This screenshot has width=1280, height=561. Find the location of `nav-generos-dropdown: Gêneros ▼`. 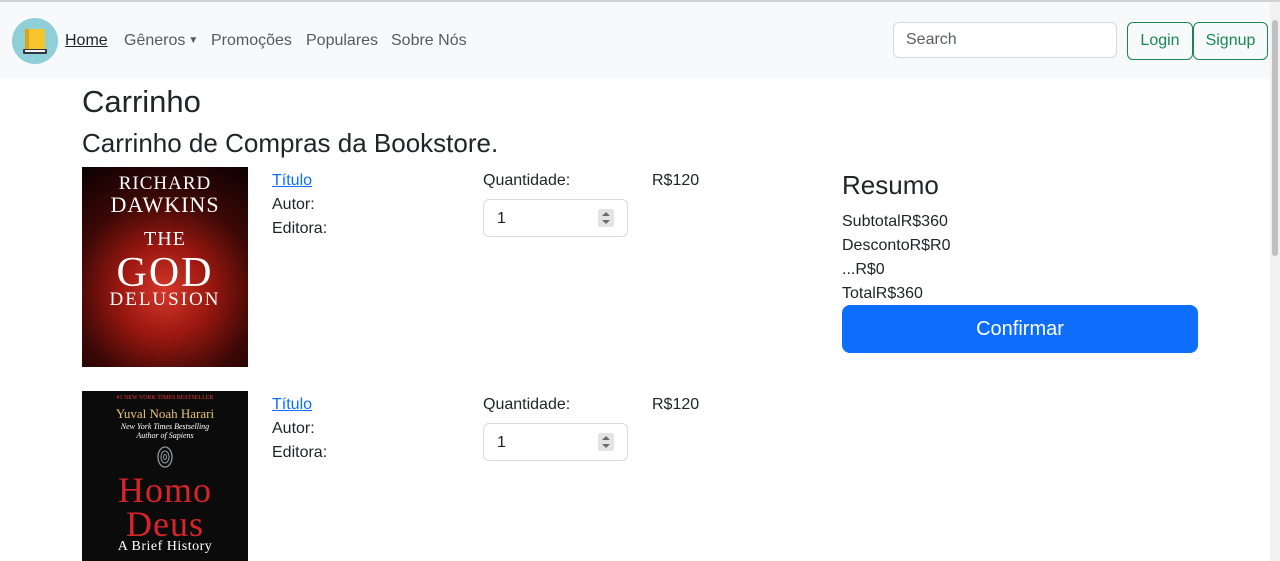

nav-generos-dropdown: Gêneros ▼ is located at coordinates (161, 41).